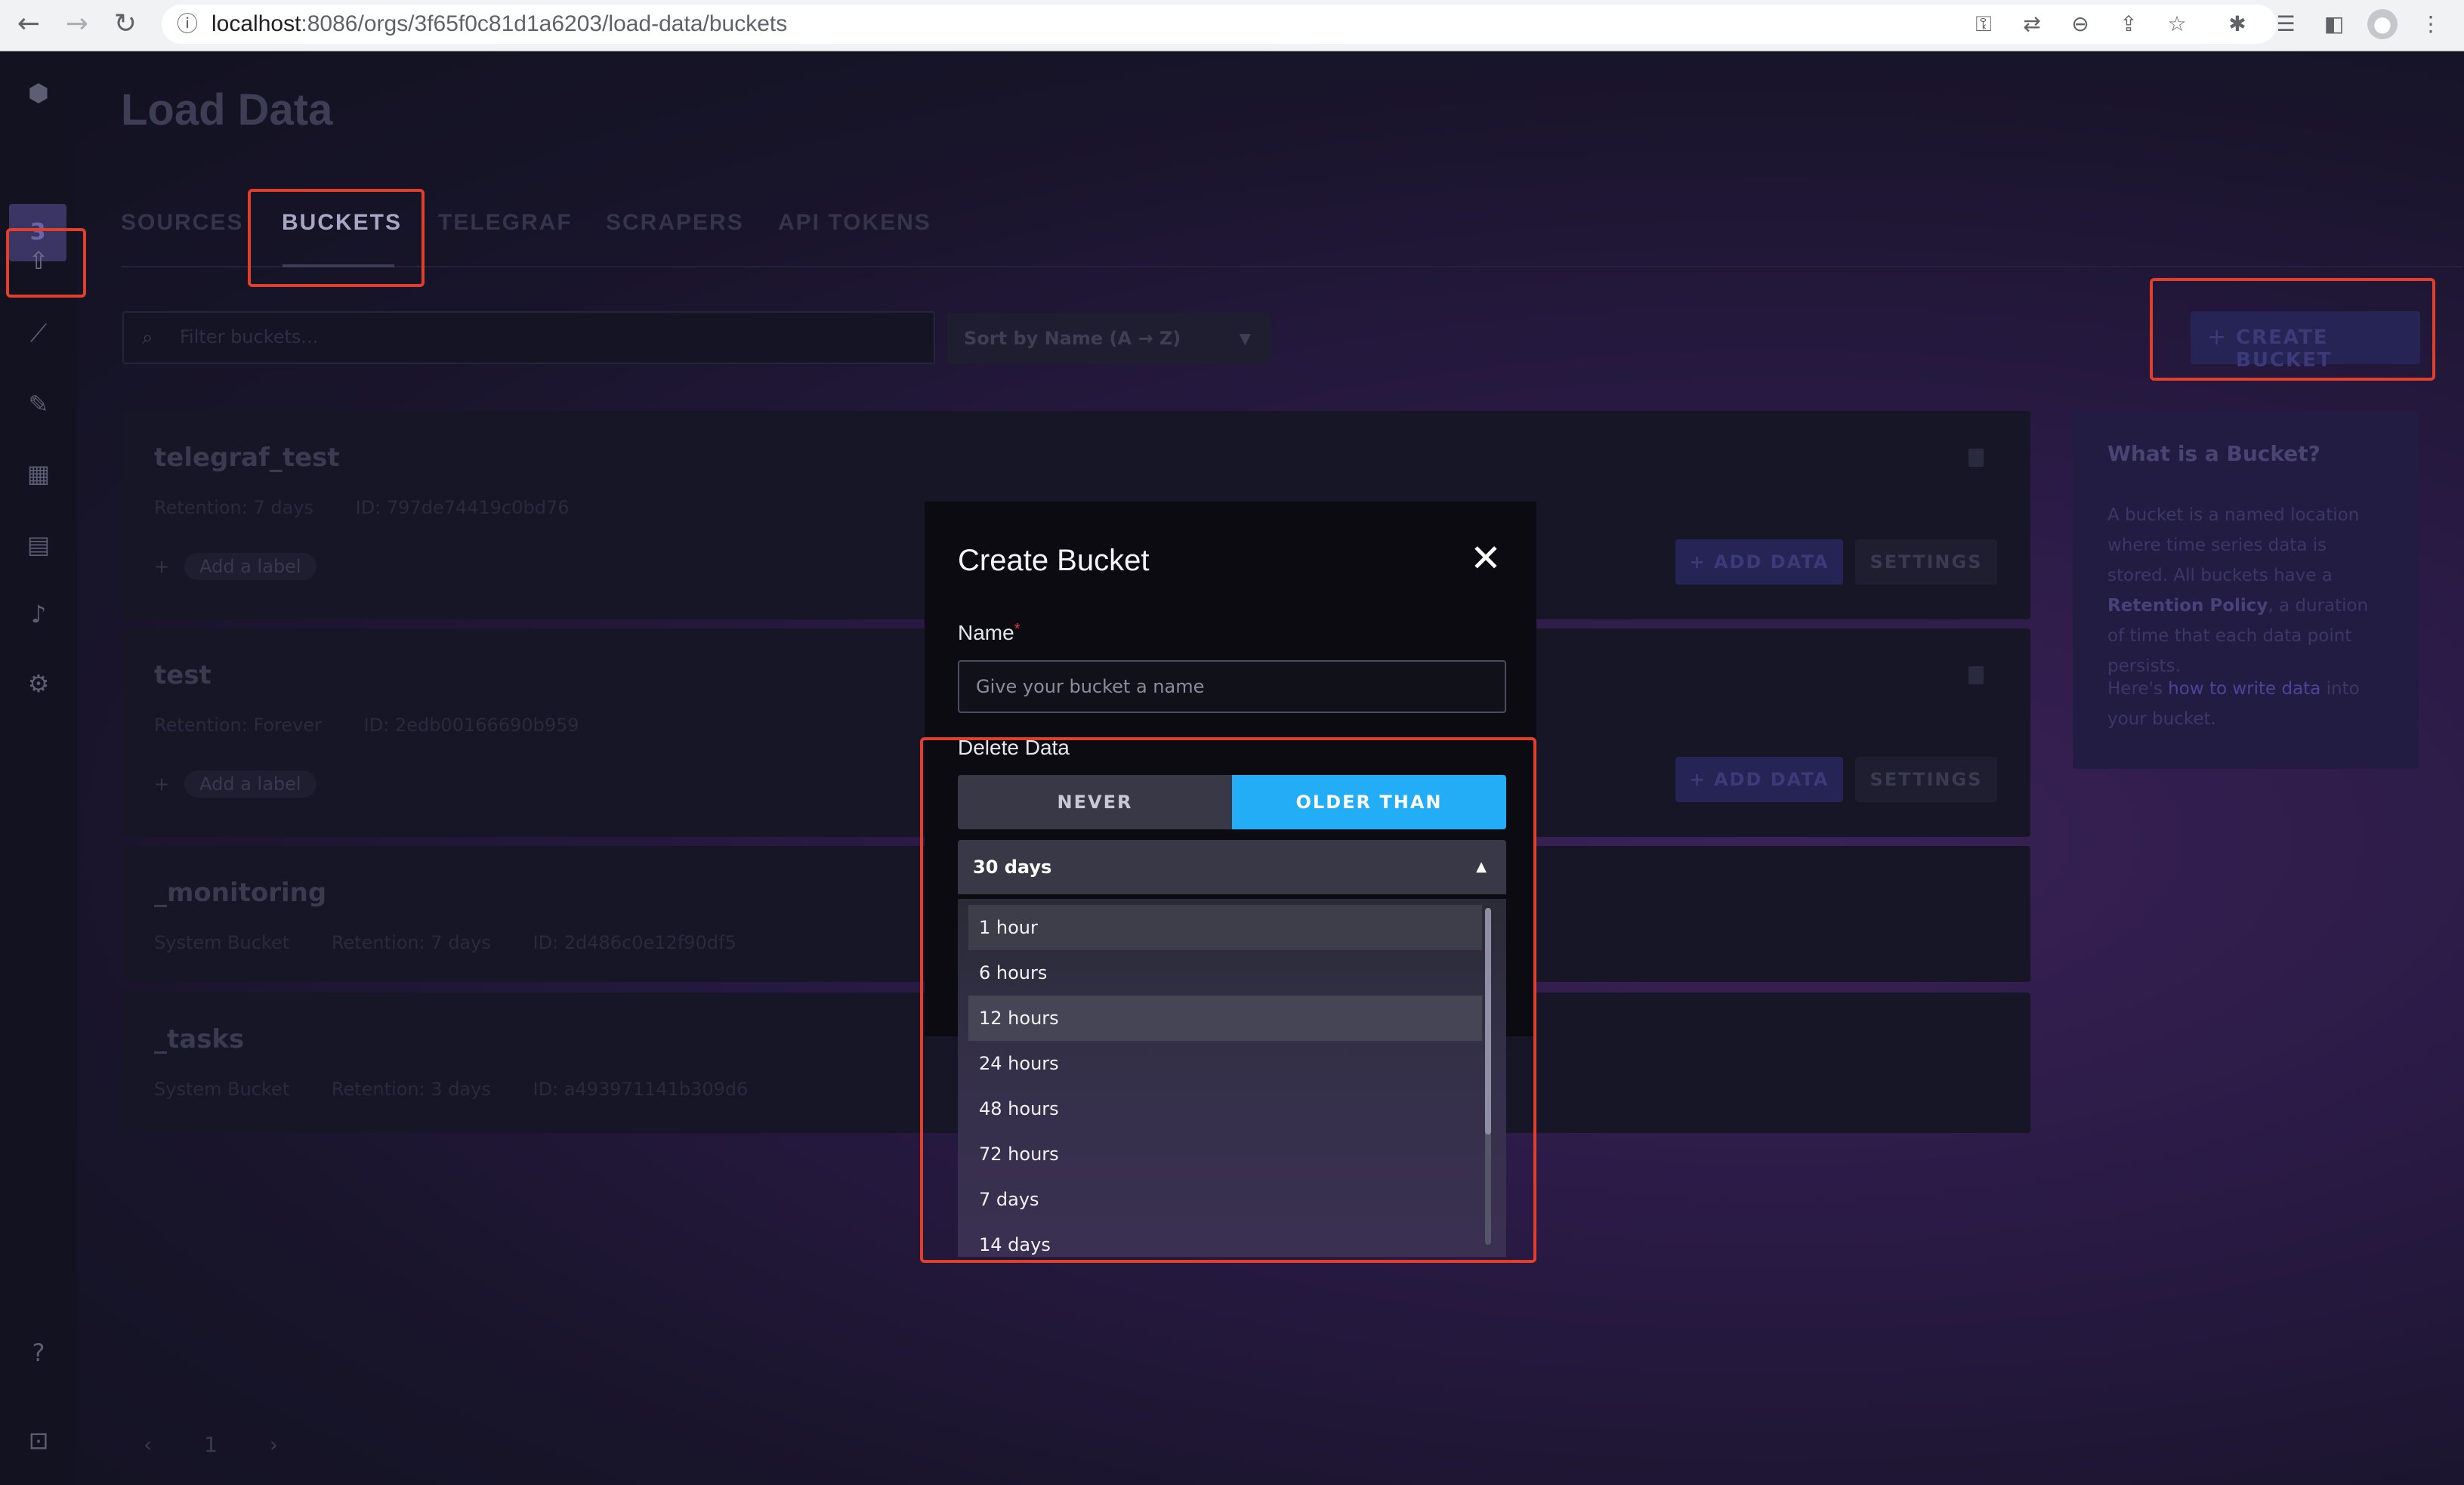 The image size is (2464, 1485). What do you see at coordinates (2177, 24) in the screenshot?
I see `bookmark-star-icon: ☆` at bounding box center [2177, 24].